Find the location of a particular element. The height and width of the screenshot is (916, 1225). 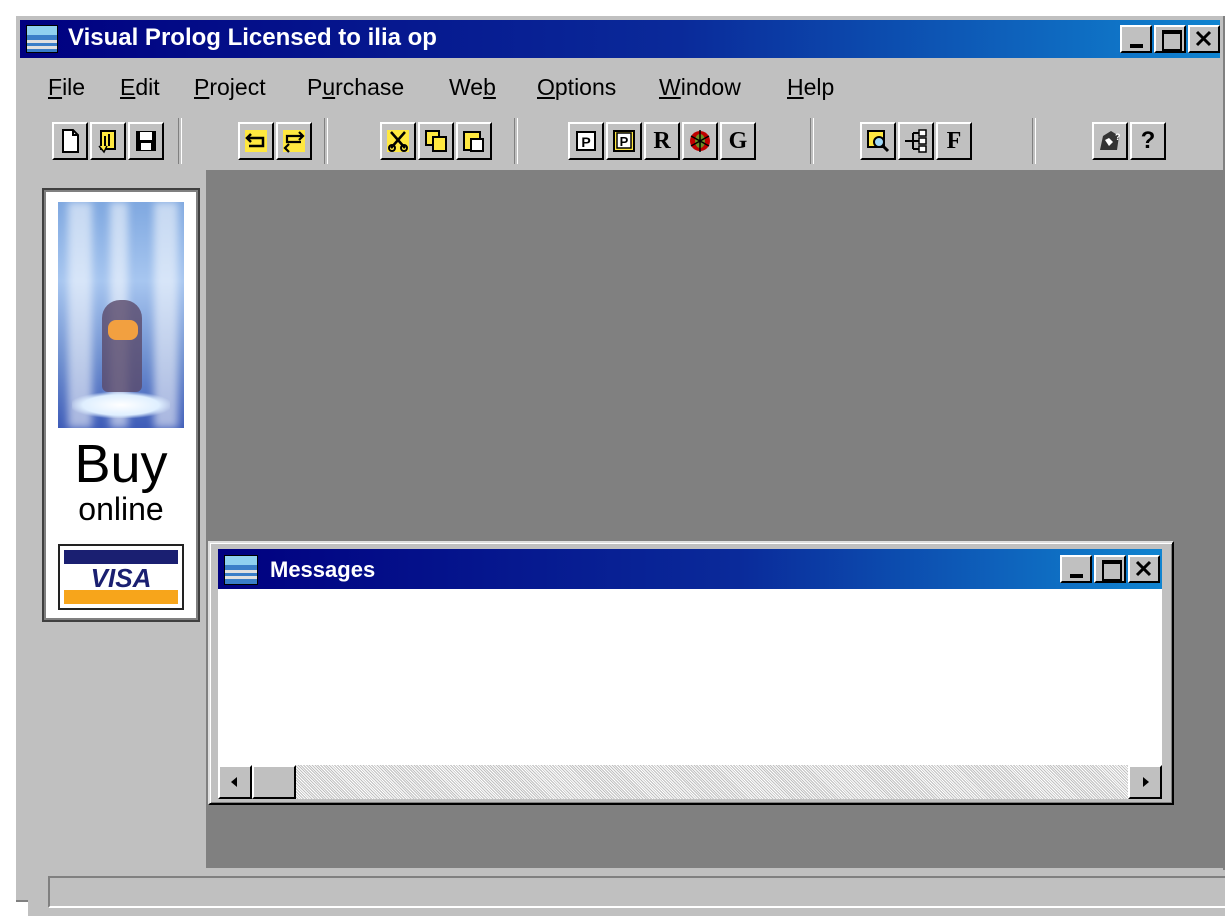

ad-buy-text: Buy is located at coordinates (121, 464).